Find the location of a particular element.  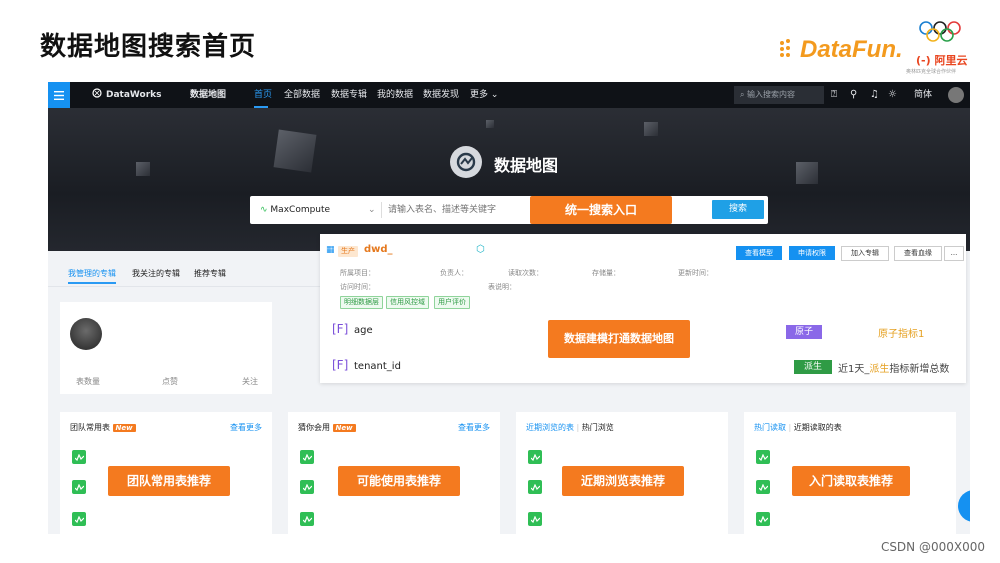

help-fab-button is located at coordinates (964, 506).